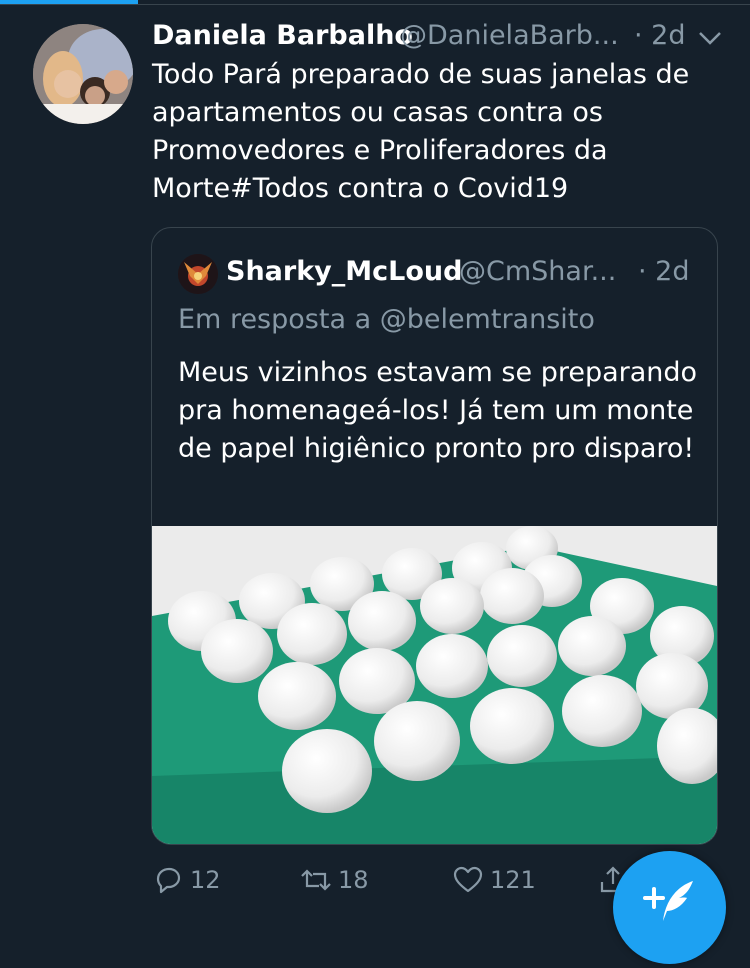 Image resolution: width=750 pixels, height=968 pixels. Describe the element at coordinates (668, 901) in the screenshot. I see `compose-tweet-icon` at that location.